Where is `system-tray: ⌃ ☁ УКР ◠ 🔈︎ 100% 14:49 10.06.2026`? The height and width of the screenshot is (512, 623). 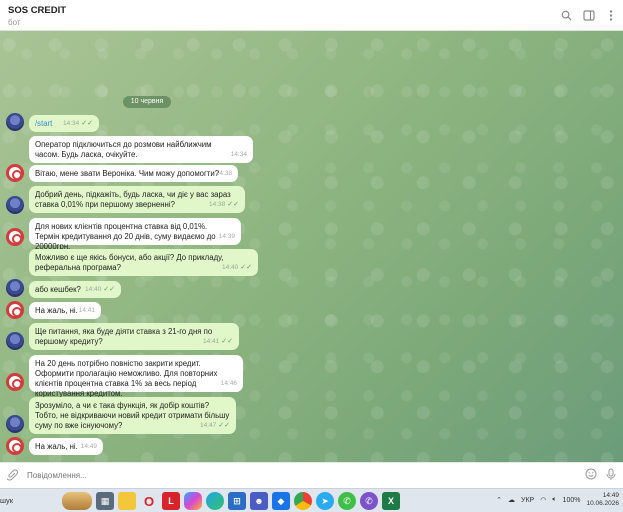 system-tray: ⌃ ☁ УКР ◠ 🔈︎ 100% 14:49 10.06.2026 is located at coordinates (557, 500).